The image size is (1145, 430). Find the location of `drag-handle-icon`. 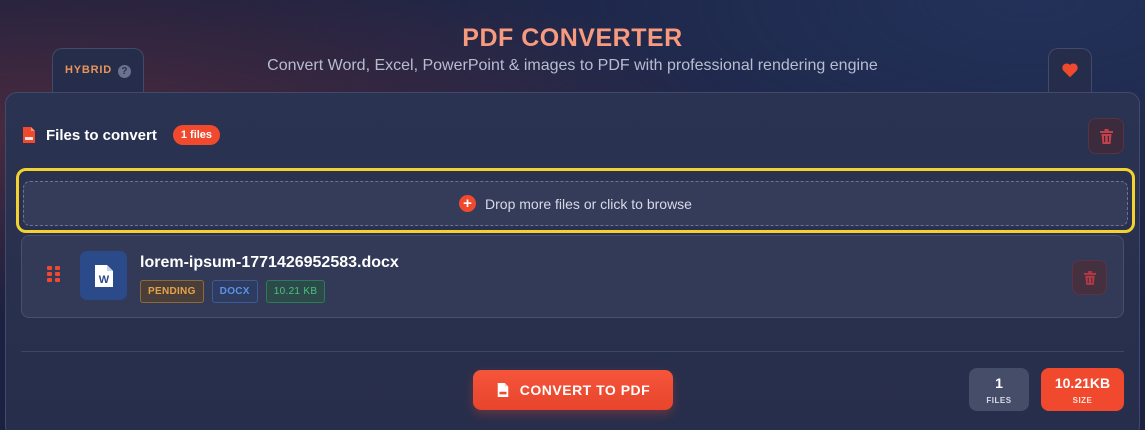

drag-handle-icon is located at coordinates (53, 274).